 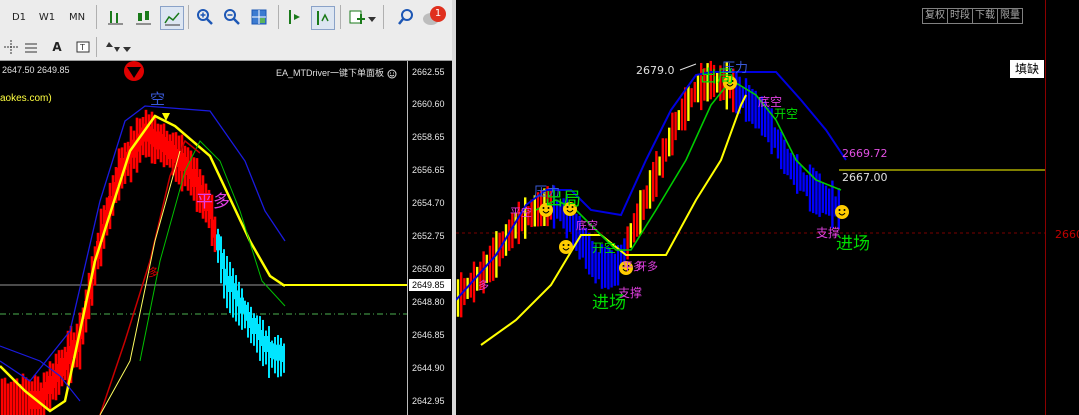 I want to click on price-tick: 2660.60, so click(x=428, y=104).